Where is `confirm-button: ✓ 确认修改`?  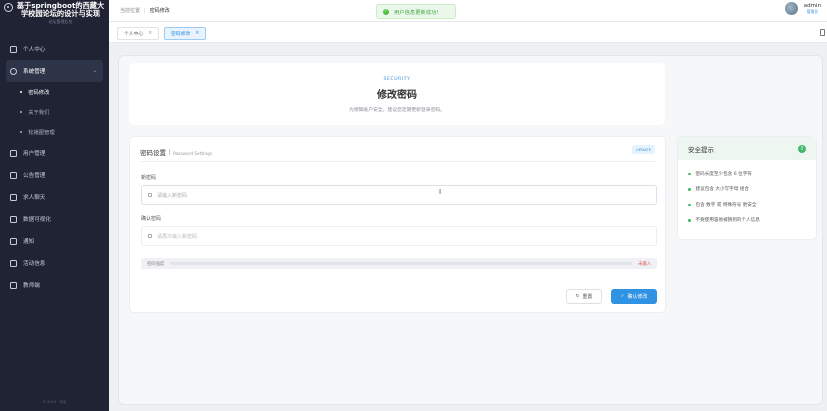
confirm-button: ✓ 确认修改 is located at coordinates (634, 296).